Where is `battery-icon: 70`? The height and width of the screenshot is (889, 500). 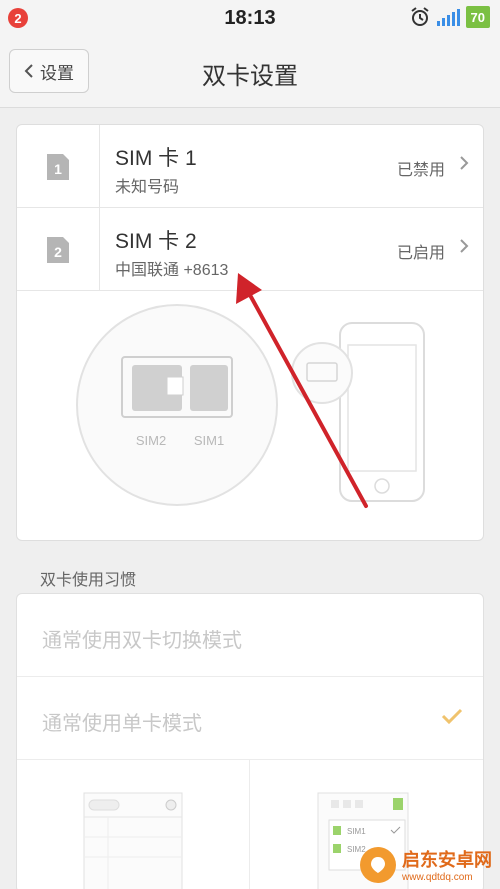 battery-icon: 70 is located at coordinates (477, 17).